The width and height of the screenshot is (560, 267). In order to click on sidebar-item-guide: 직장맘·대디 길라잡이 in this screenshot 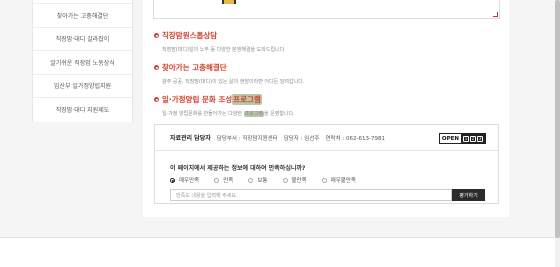, I will do `click(82, 39)`.